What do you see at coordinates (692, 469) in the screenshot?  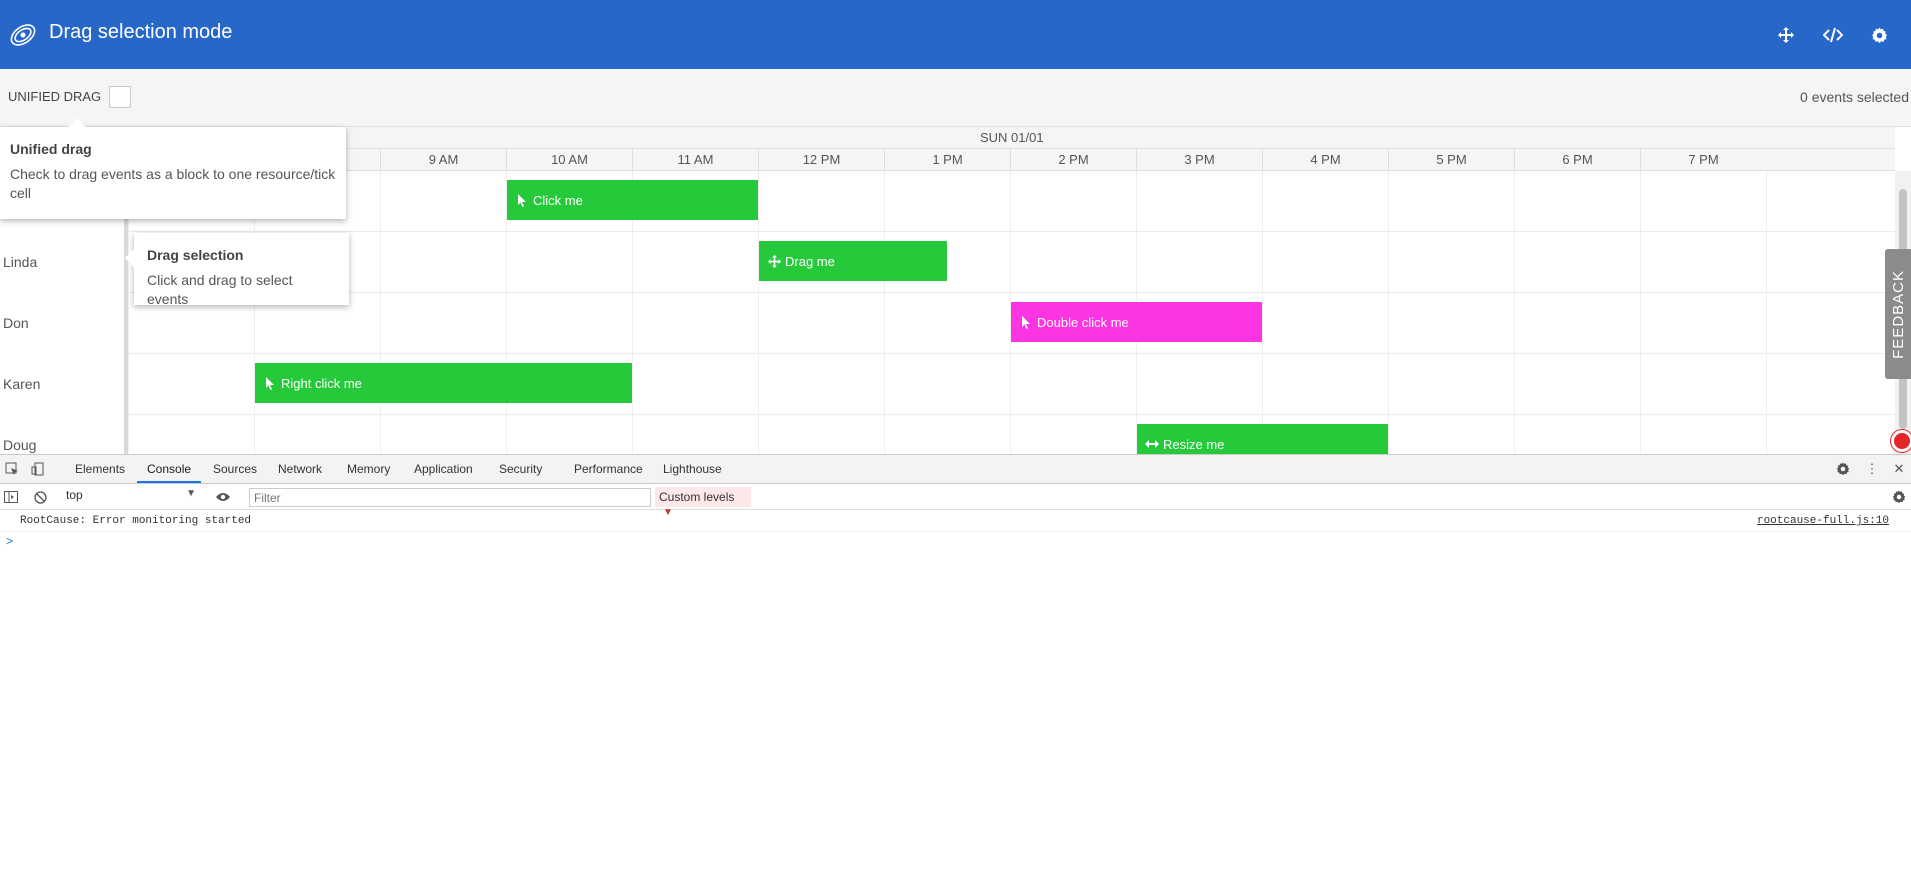 I see `devtools-tab-lighthouse: Lighthouse` at bounding box center [692, 469].